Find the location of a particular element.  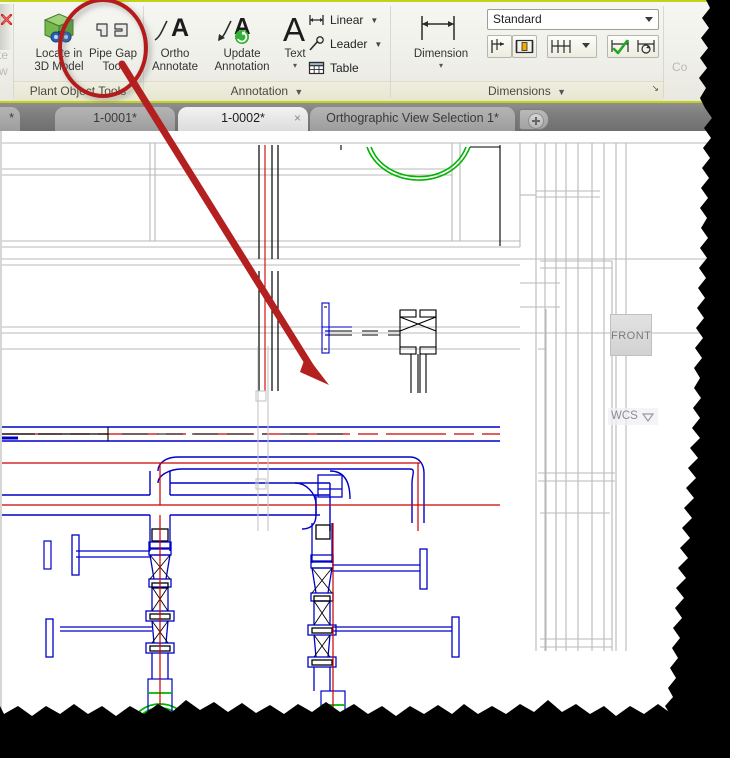

panel-title-text-dimensions: Dimensions is located at coordinates (519, 91).